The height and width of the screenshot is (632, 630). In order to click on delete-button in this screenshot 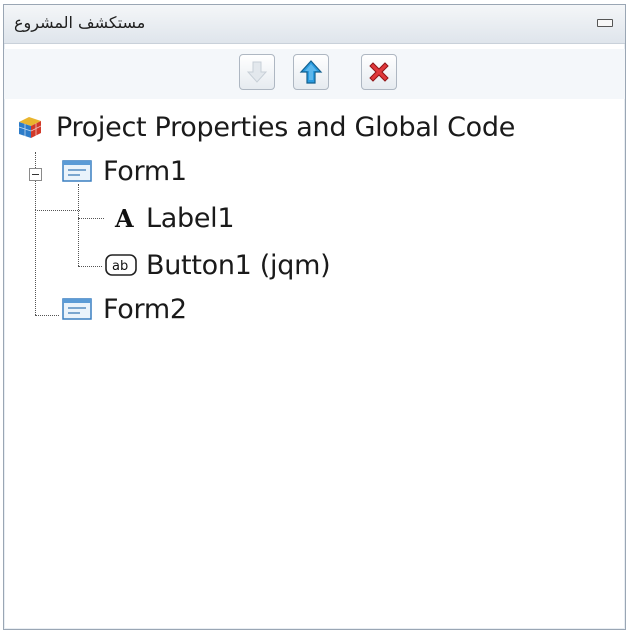, I will do `click(379, 72)`.